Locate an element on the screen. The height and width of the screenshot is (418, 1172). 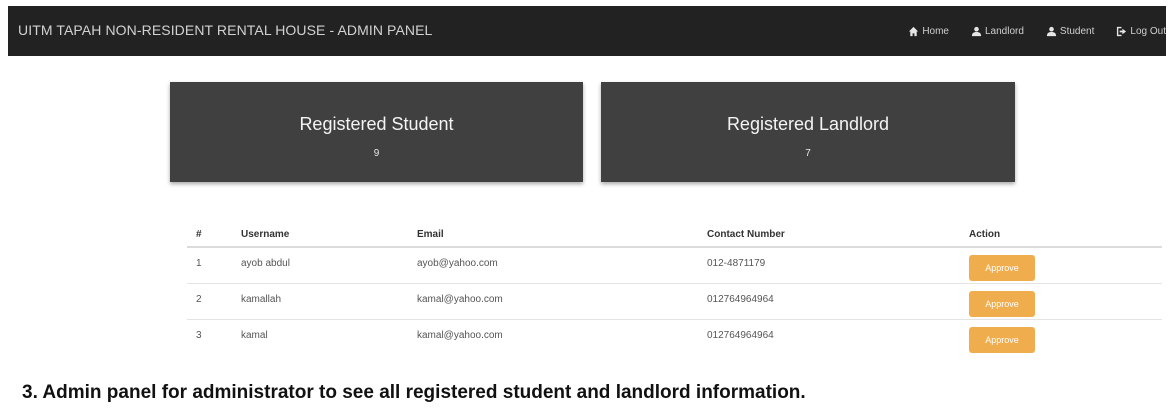
logout-icon is located at coordinates (1122, 31).